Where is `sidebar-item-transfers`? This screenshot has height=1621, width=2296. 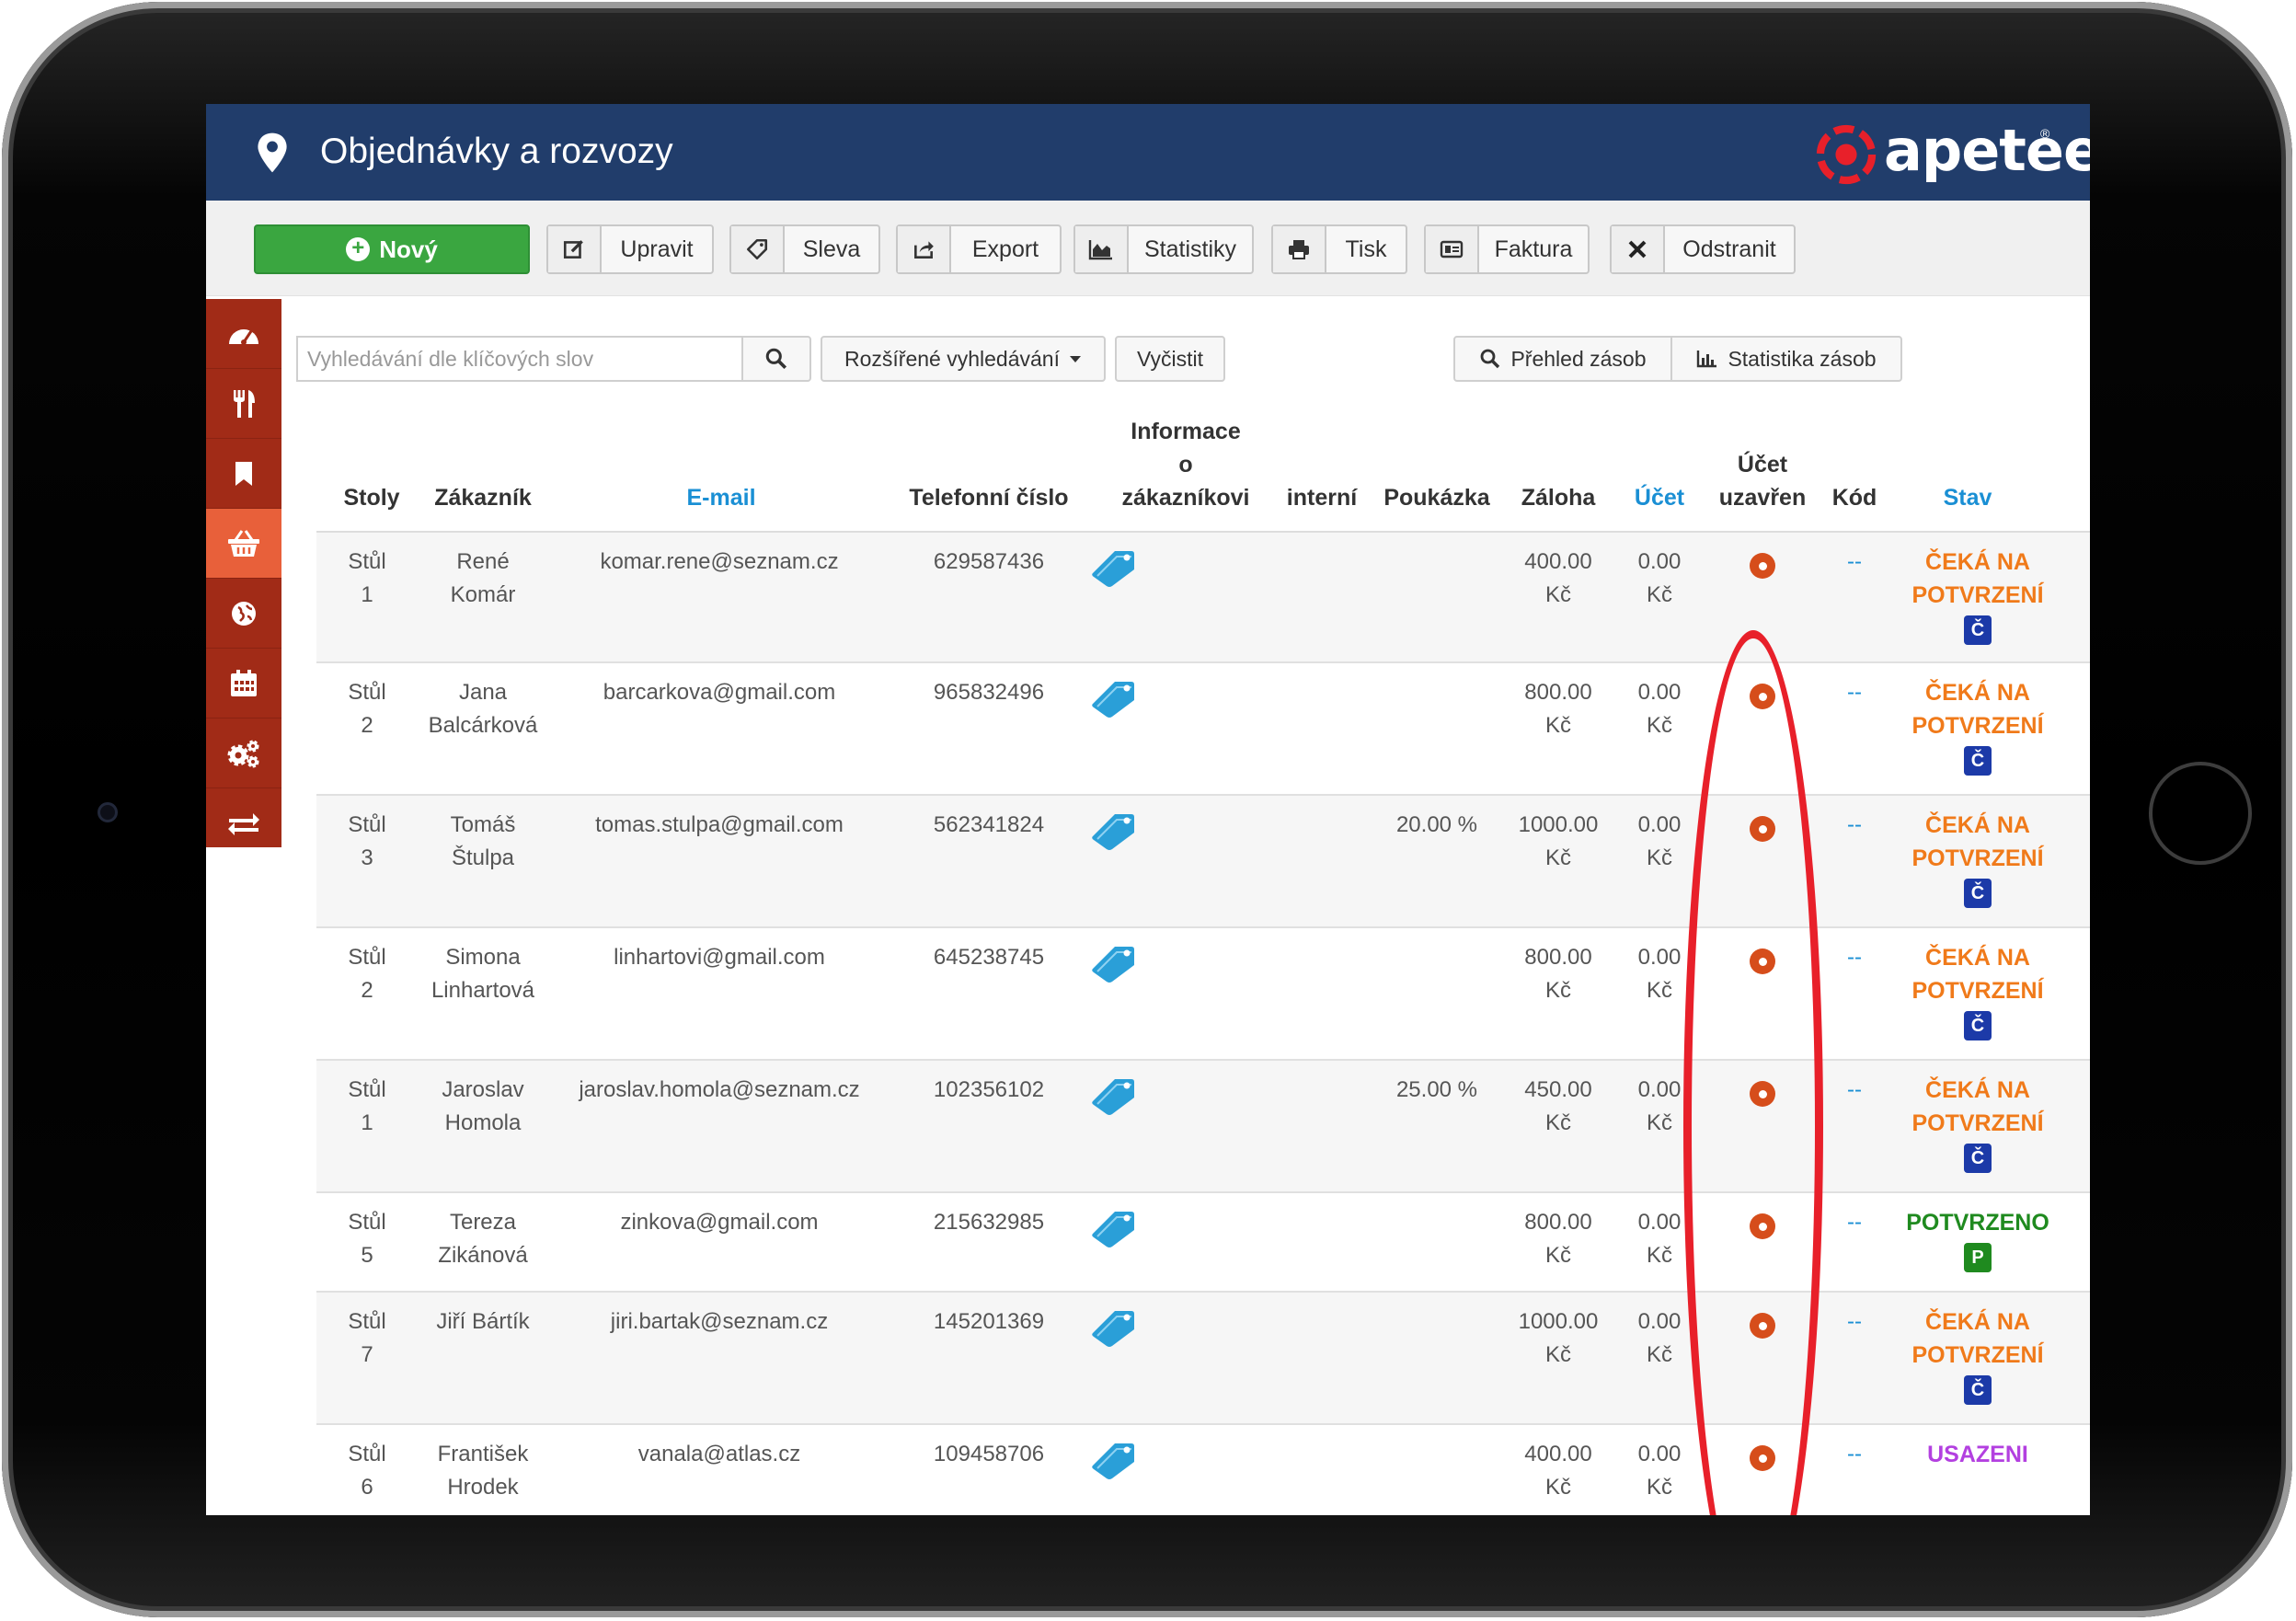
sidebar-item-transfers is located at coordinates (243, 823).